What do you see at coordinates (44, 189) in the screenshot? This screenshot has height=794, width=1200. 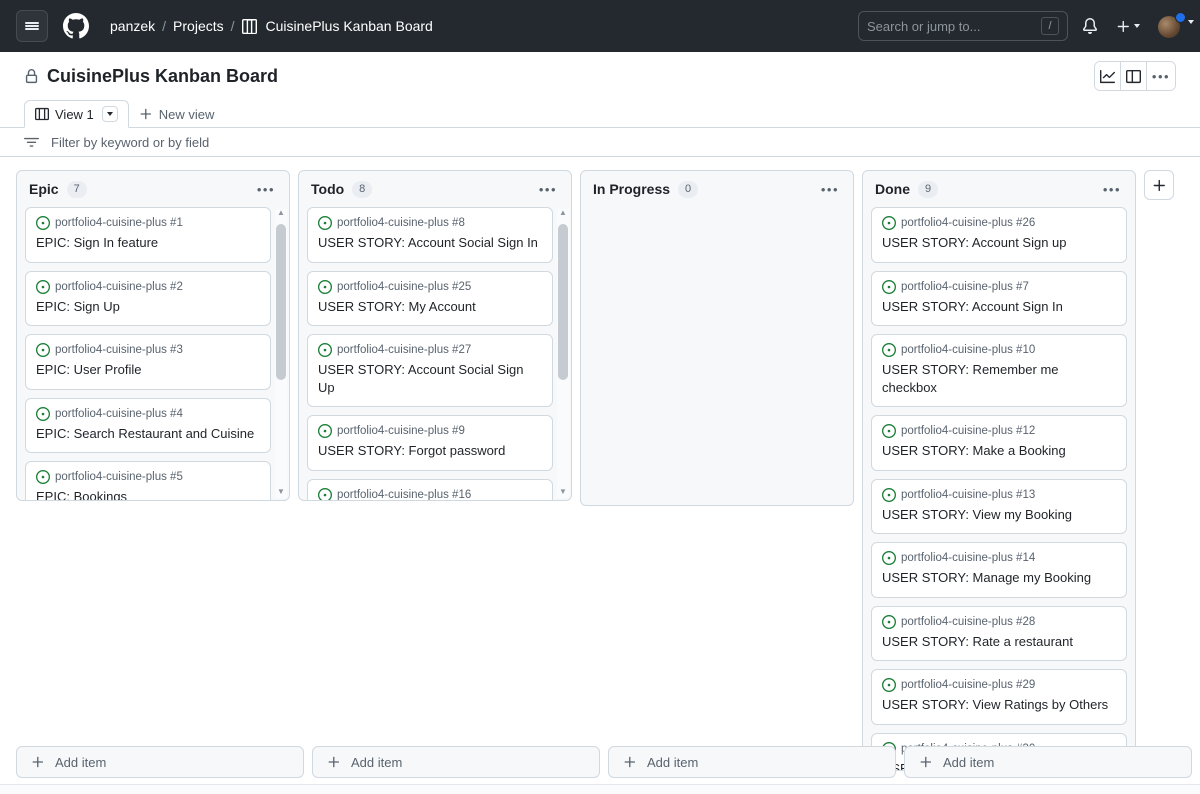 I see `column-title: Epic` at bounding box center [44, 189].